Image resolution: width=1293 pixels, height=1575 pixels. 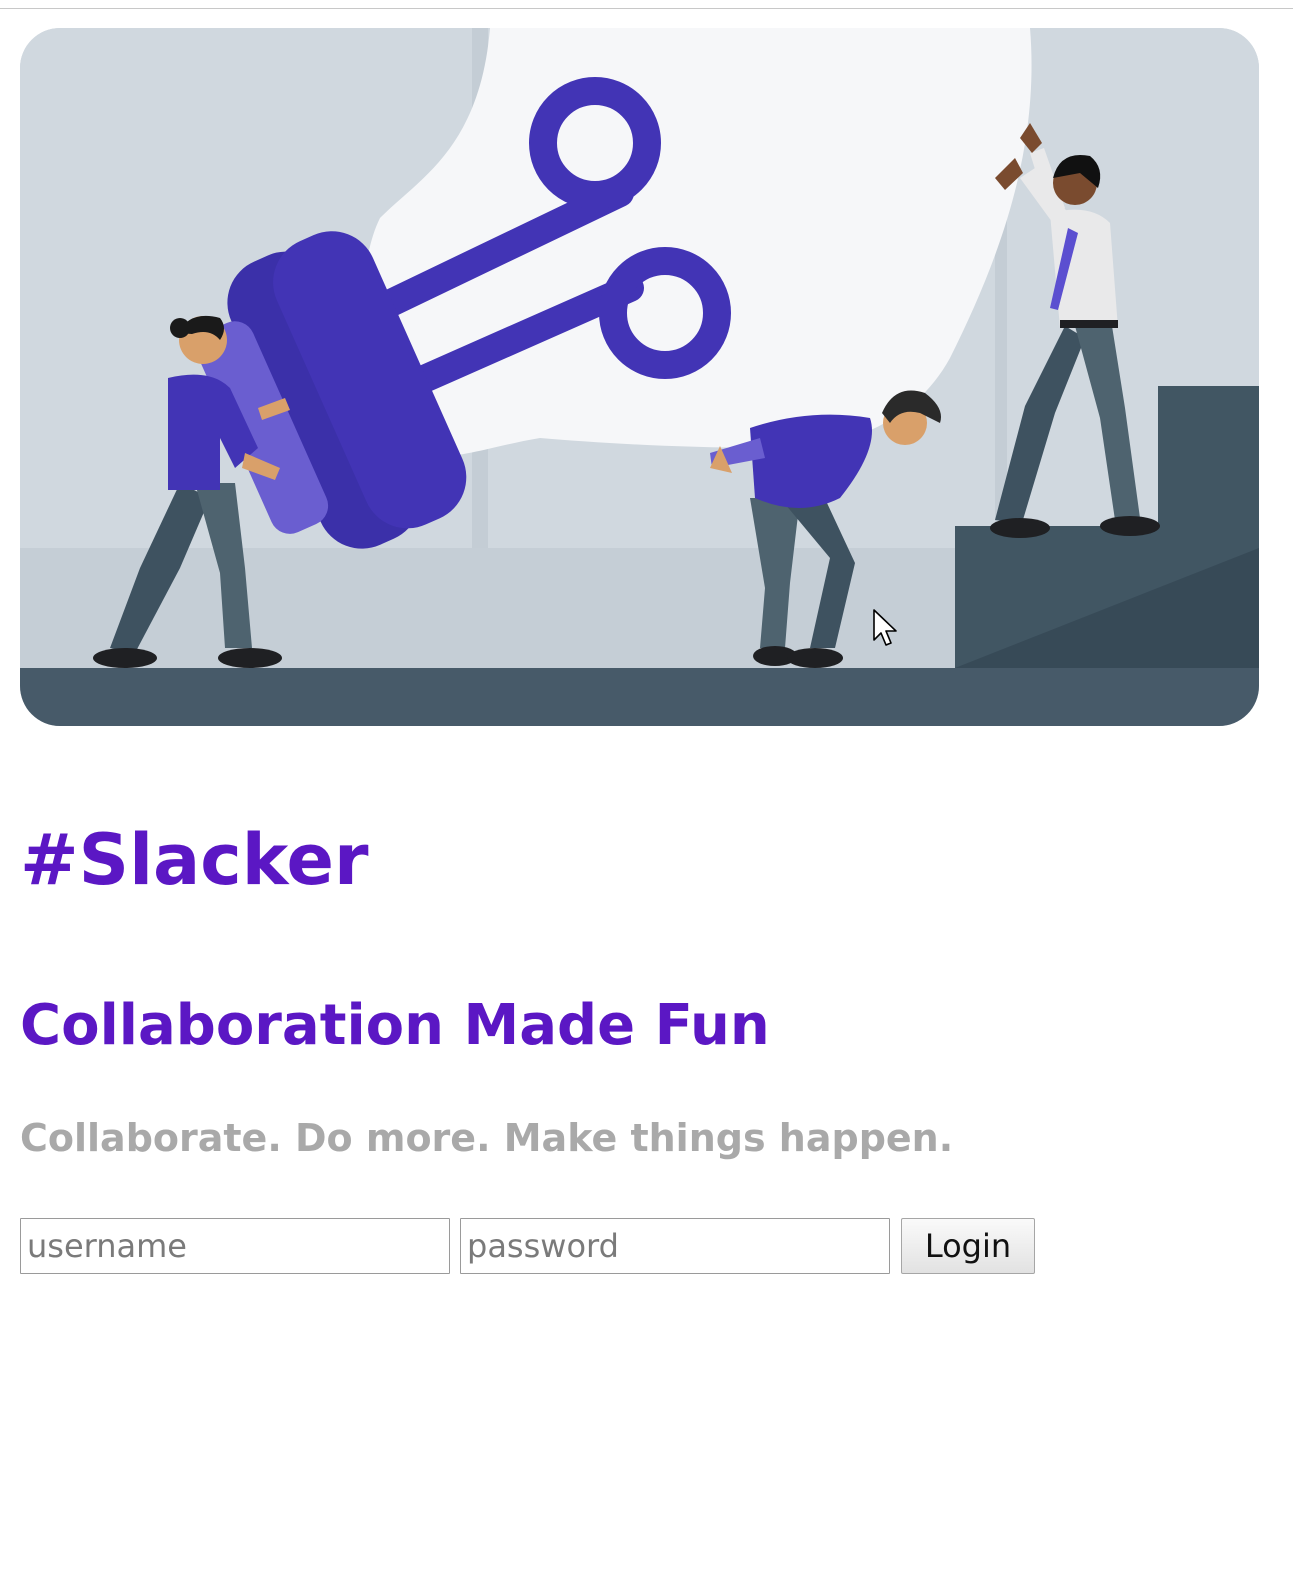 What do you see at coordinates (675, 1246) in the screenshot?
I see `password-input` at bounding box center [675, 1246].